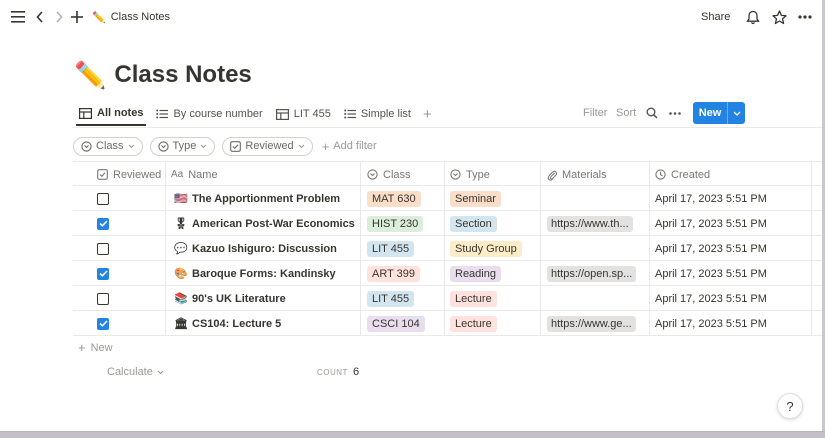 This screenshot has height=438, width=825. What do you see at coordinates (394, 198) in the screenshot?
I see `class-cell: MAT 630` at bounding box center [394, 198].